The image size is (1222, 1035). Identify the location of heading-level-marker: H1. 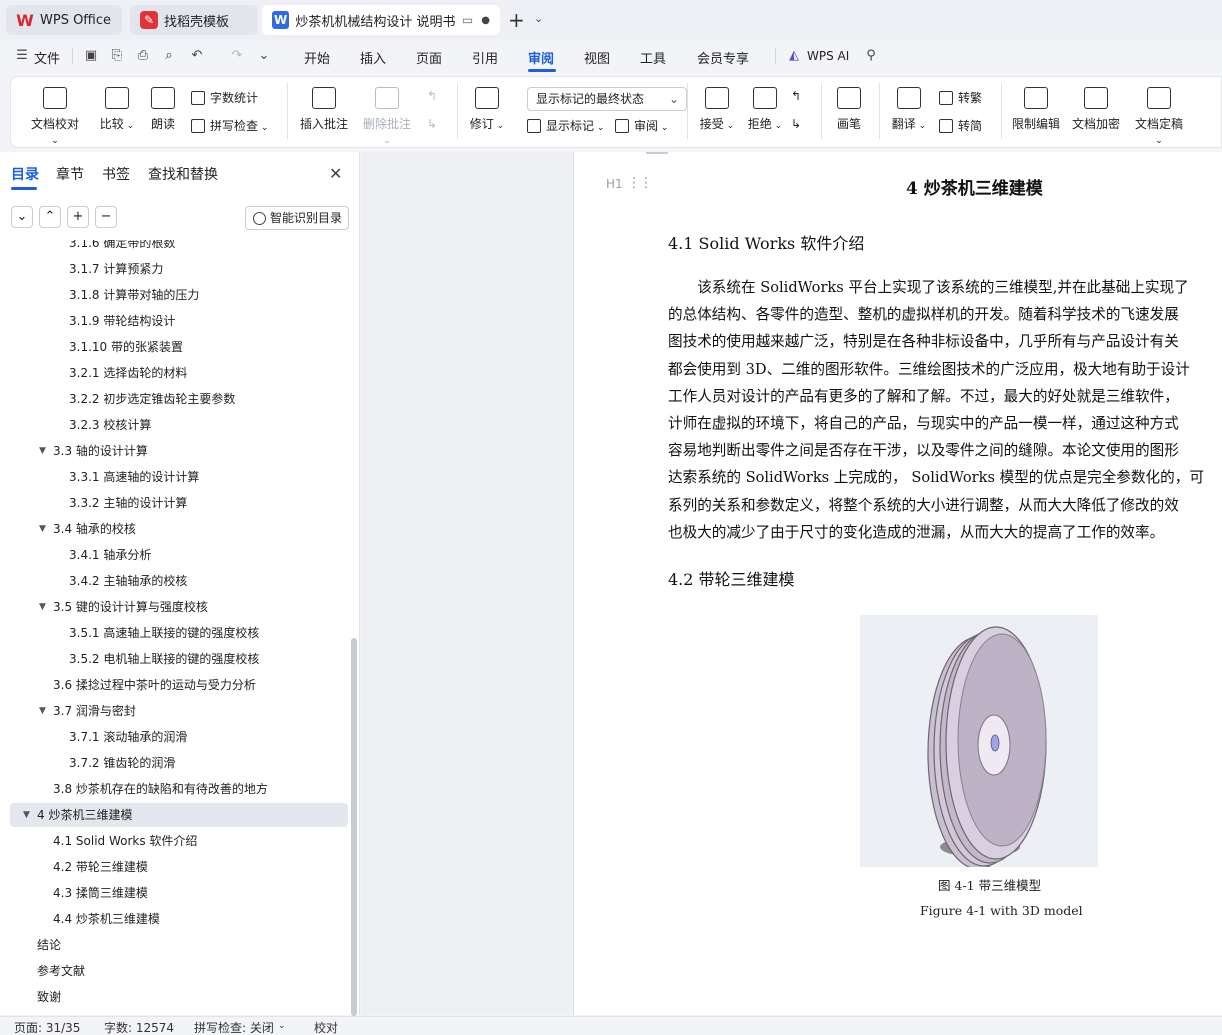
(614, 184).